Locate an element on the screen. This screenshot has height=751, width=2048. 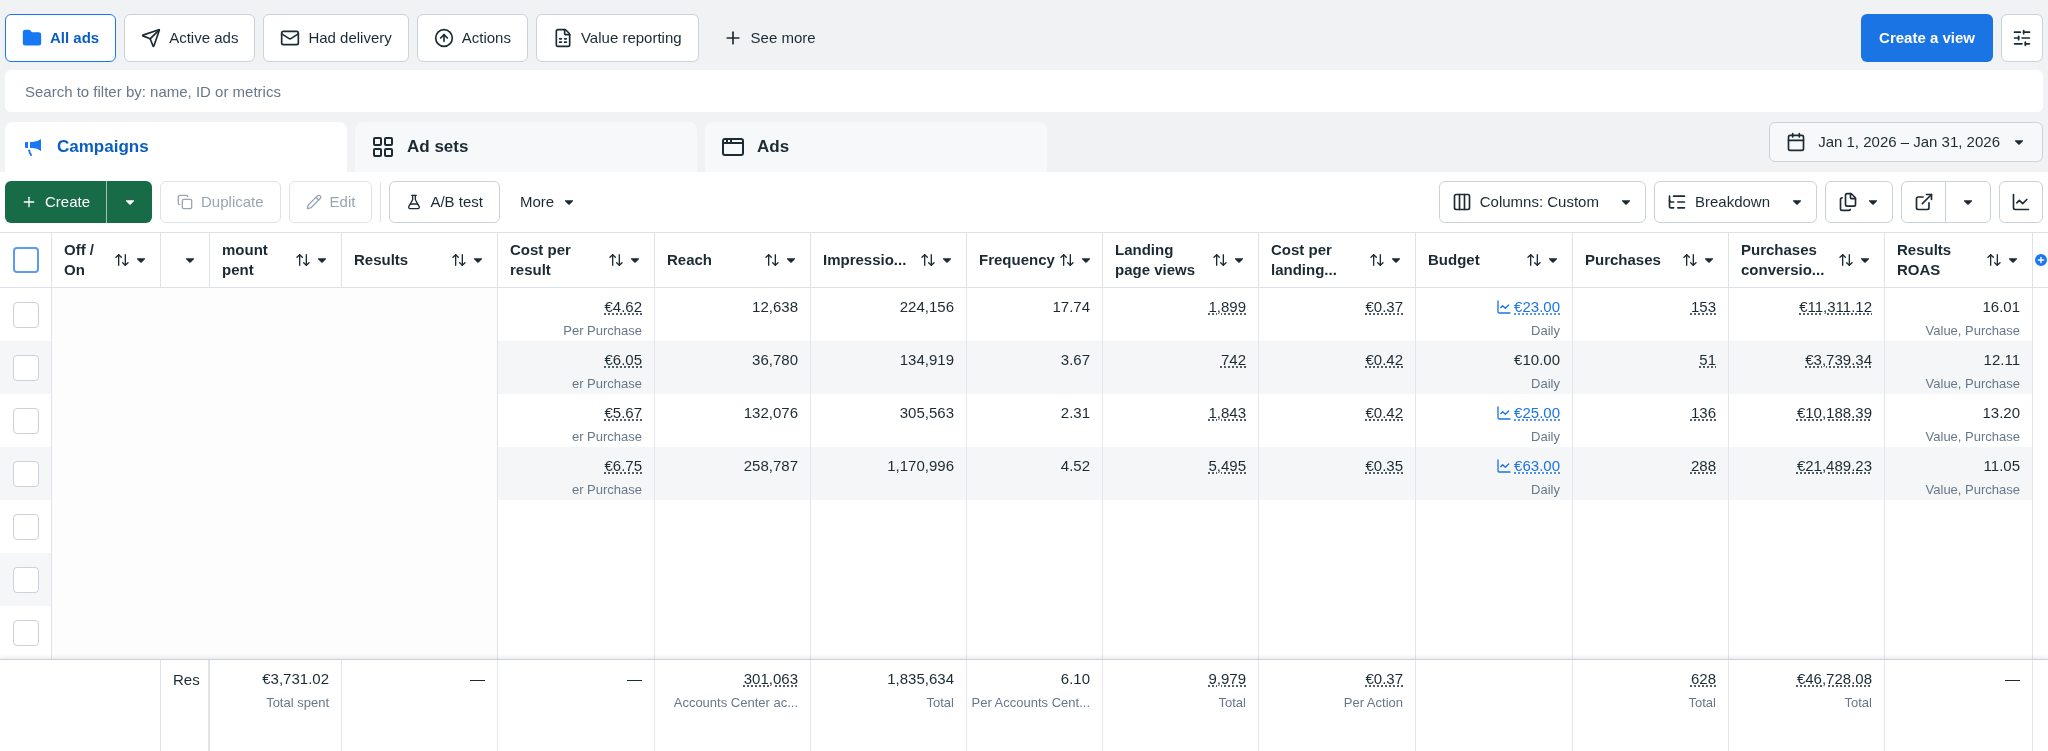
level-tab: Campaigns is located at coordinates (176, 147).